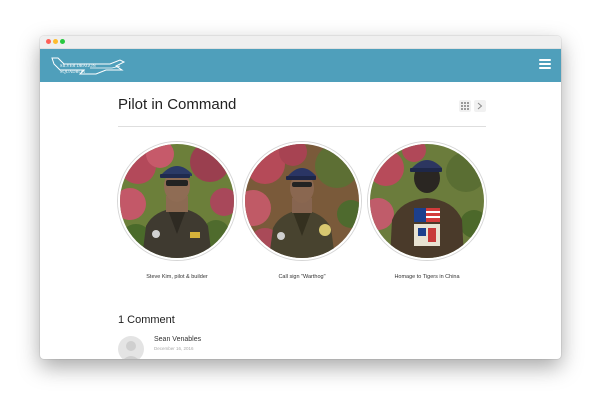 Image resolution: width=600 pixels, height=400 pixels. What do you see at coordinates (427, 277) in the screenshot?
I see `photo-caption: Homage to Tigers in China` at bounding box center [427, 277].